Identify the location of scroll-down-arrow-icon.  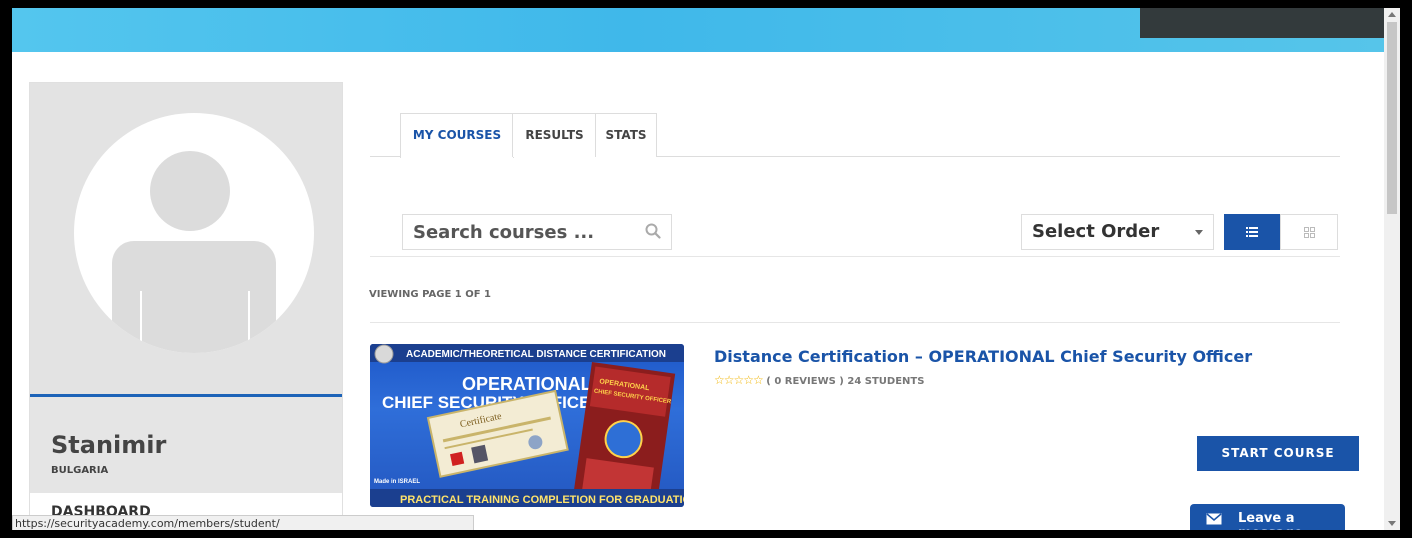
(1392, 523).